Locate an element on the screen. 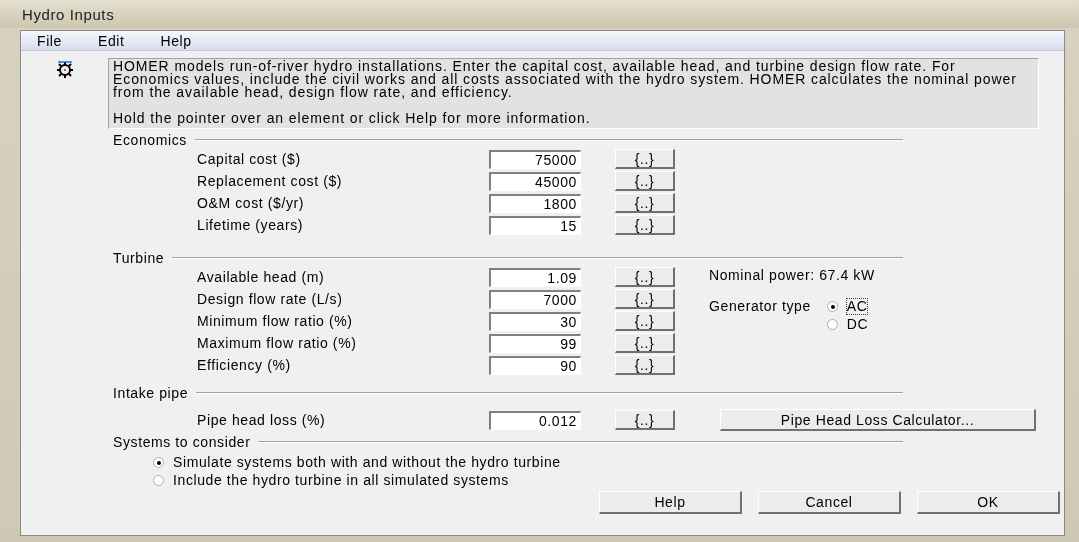 Image resolution: width=1079 pixels, height=542 pixels. field-label: Capital cost ($) is located at coordinates (249, 159).